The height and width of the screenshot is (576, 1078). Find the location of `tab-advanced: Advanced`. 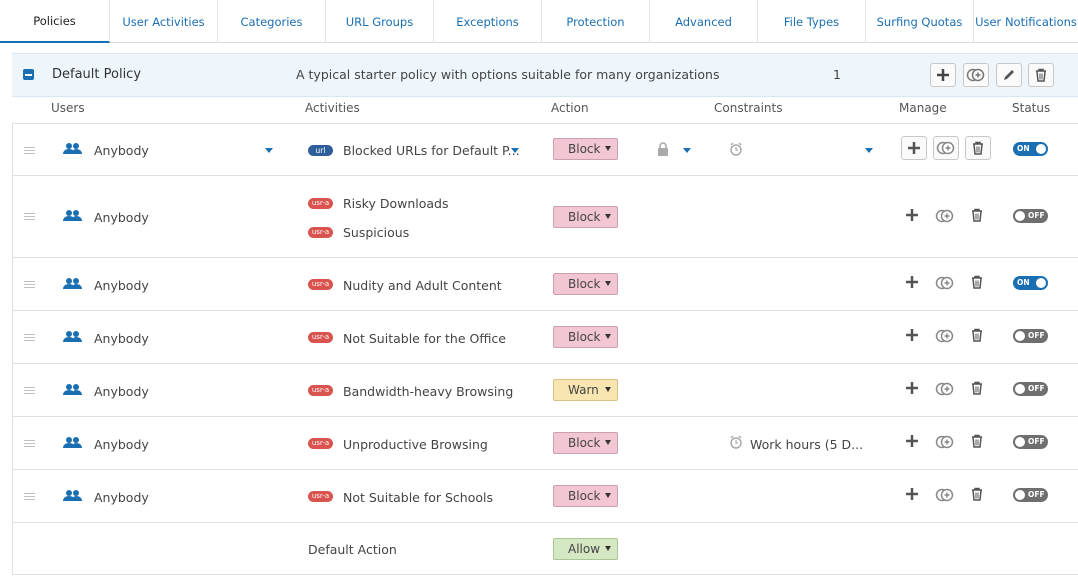

tab-advanced: Advanced is located at coordinates (704, 21).